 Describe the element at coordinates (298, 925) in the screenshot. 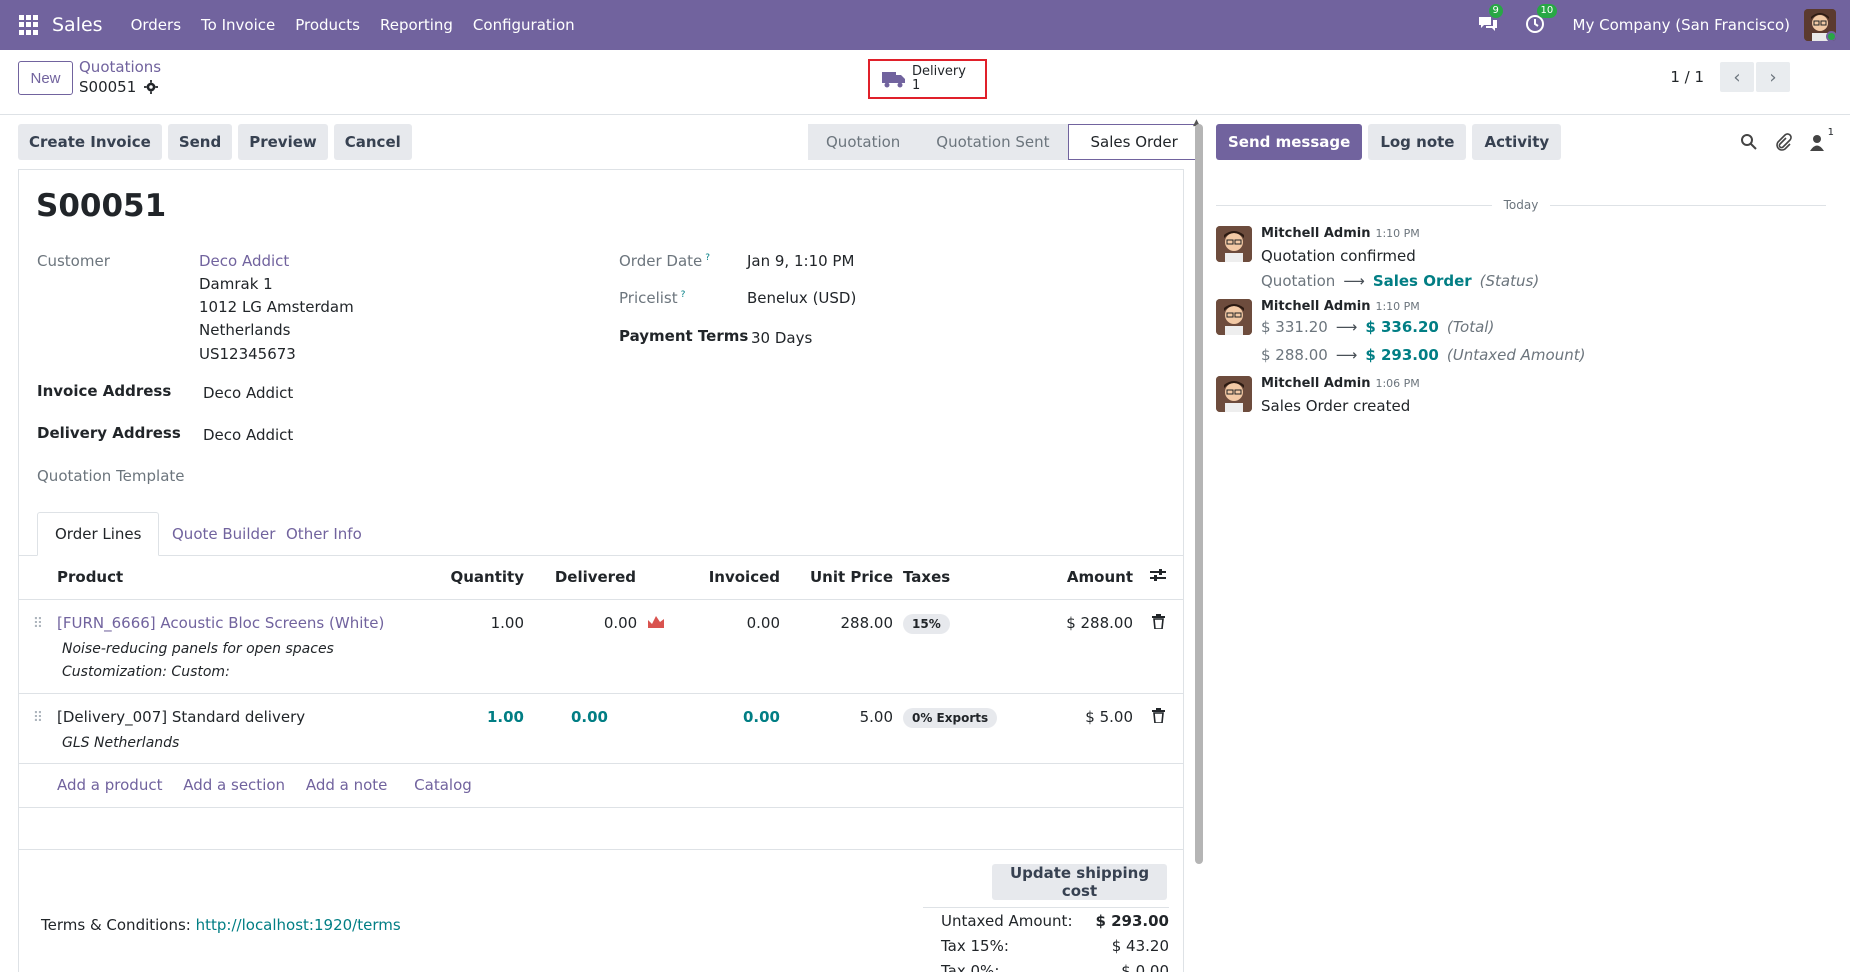

I see `terms-link: http://localhost:1920/terms` at that location.